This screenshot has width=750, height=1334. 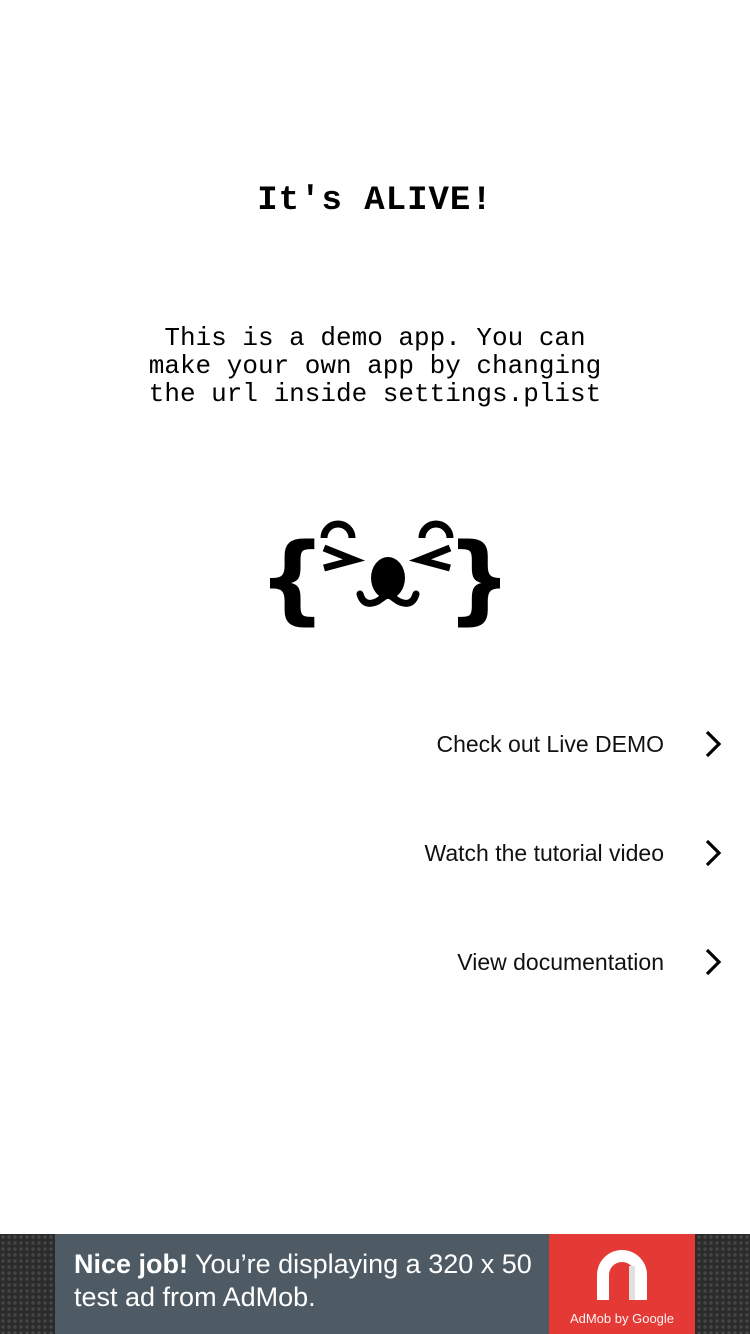 What do you see at coordinates (360, 1264) in the screenshot?
I see `ad-body-line1: You’re displaying a 320 x 50` at bounding box center [360, 1264].